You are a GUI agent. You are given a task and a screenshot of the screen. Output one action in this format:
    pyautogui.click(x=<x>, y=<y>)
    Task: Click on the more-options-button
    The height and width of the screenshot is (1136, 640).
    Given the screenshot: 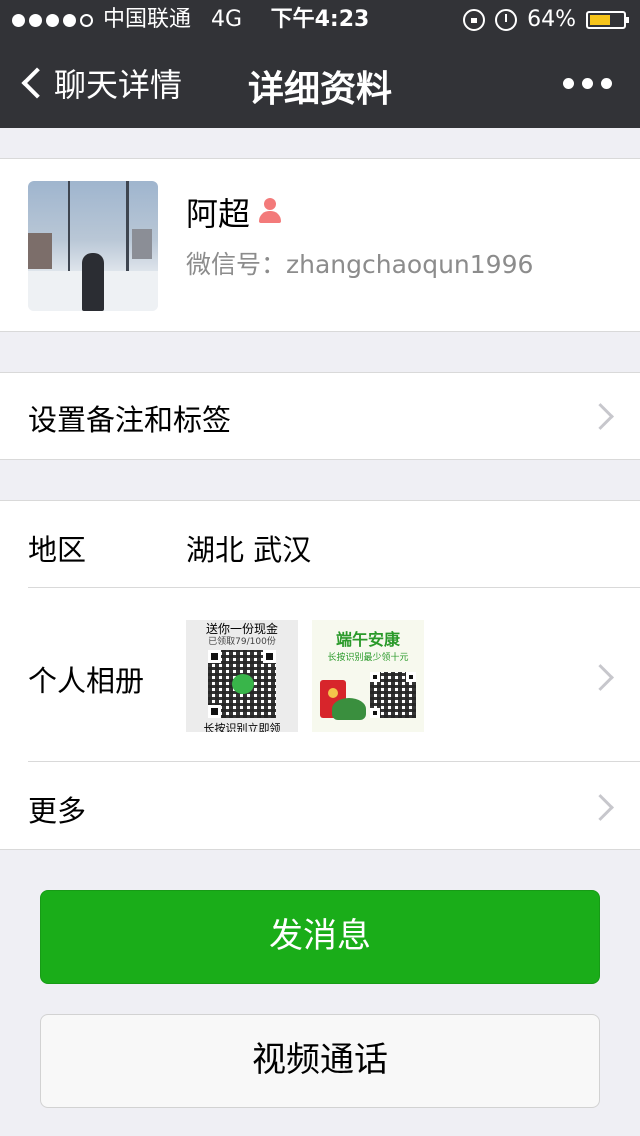 What is the action you would take?
    pyautogui.click(x=587, y=83)
    